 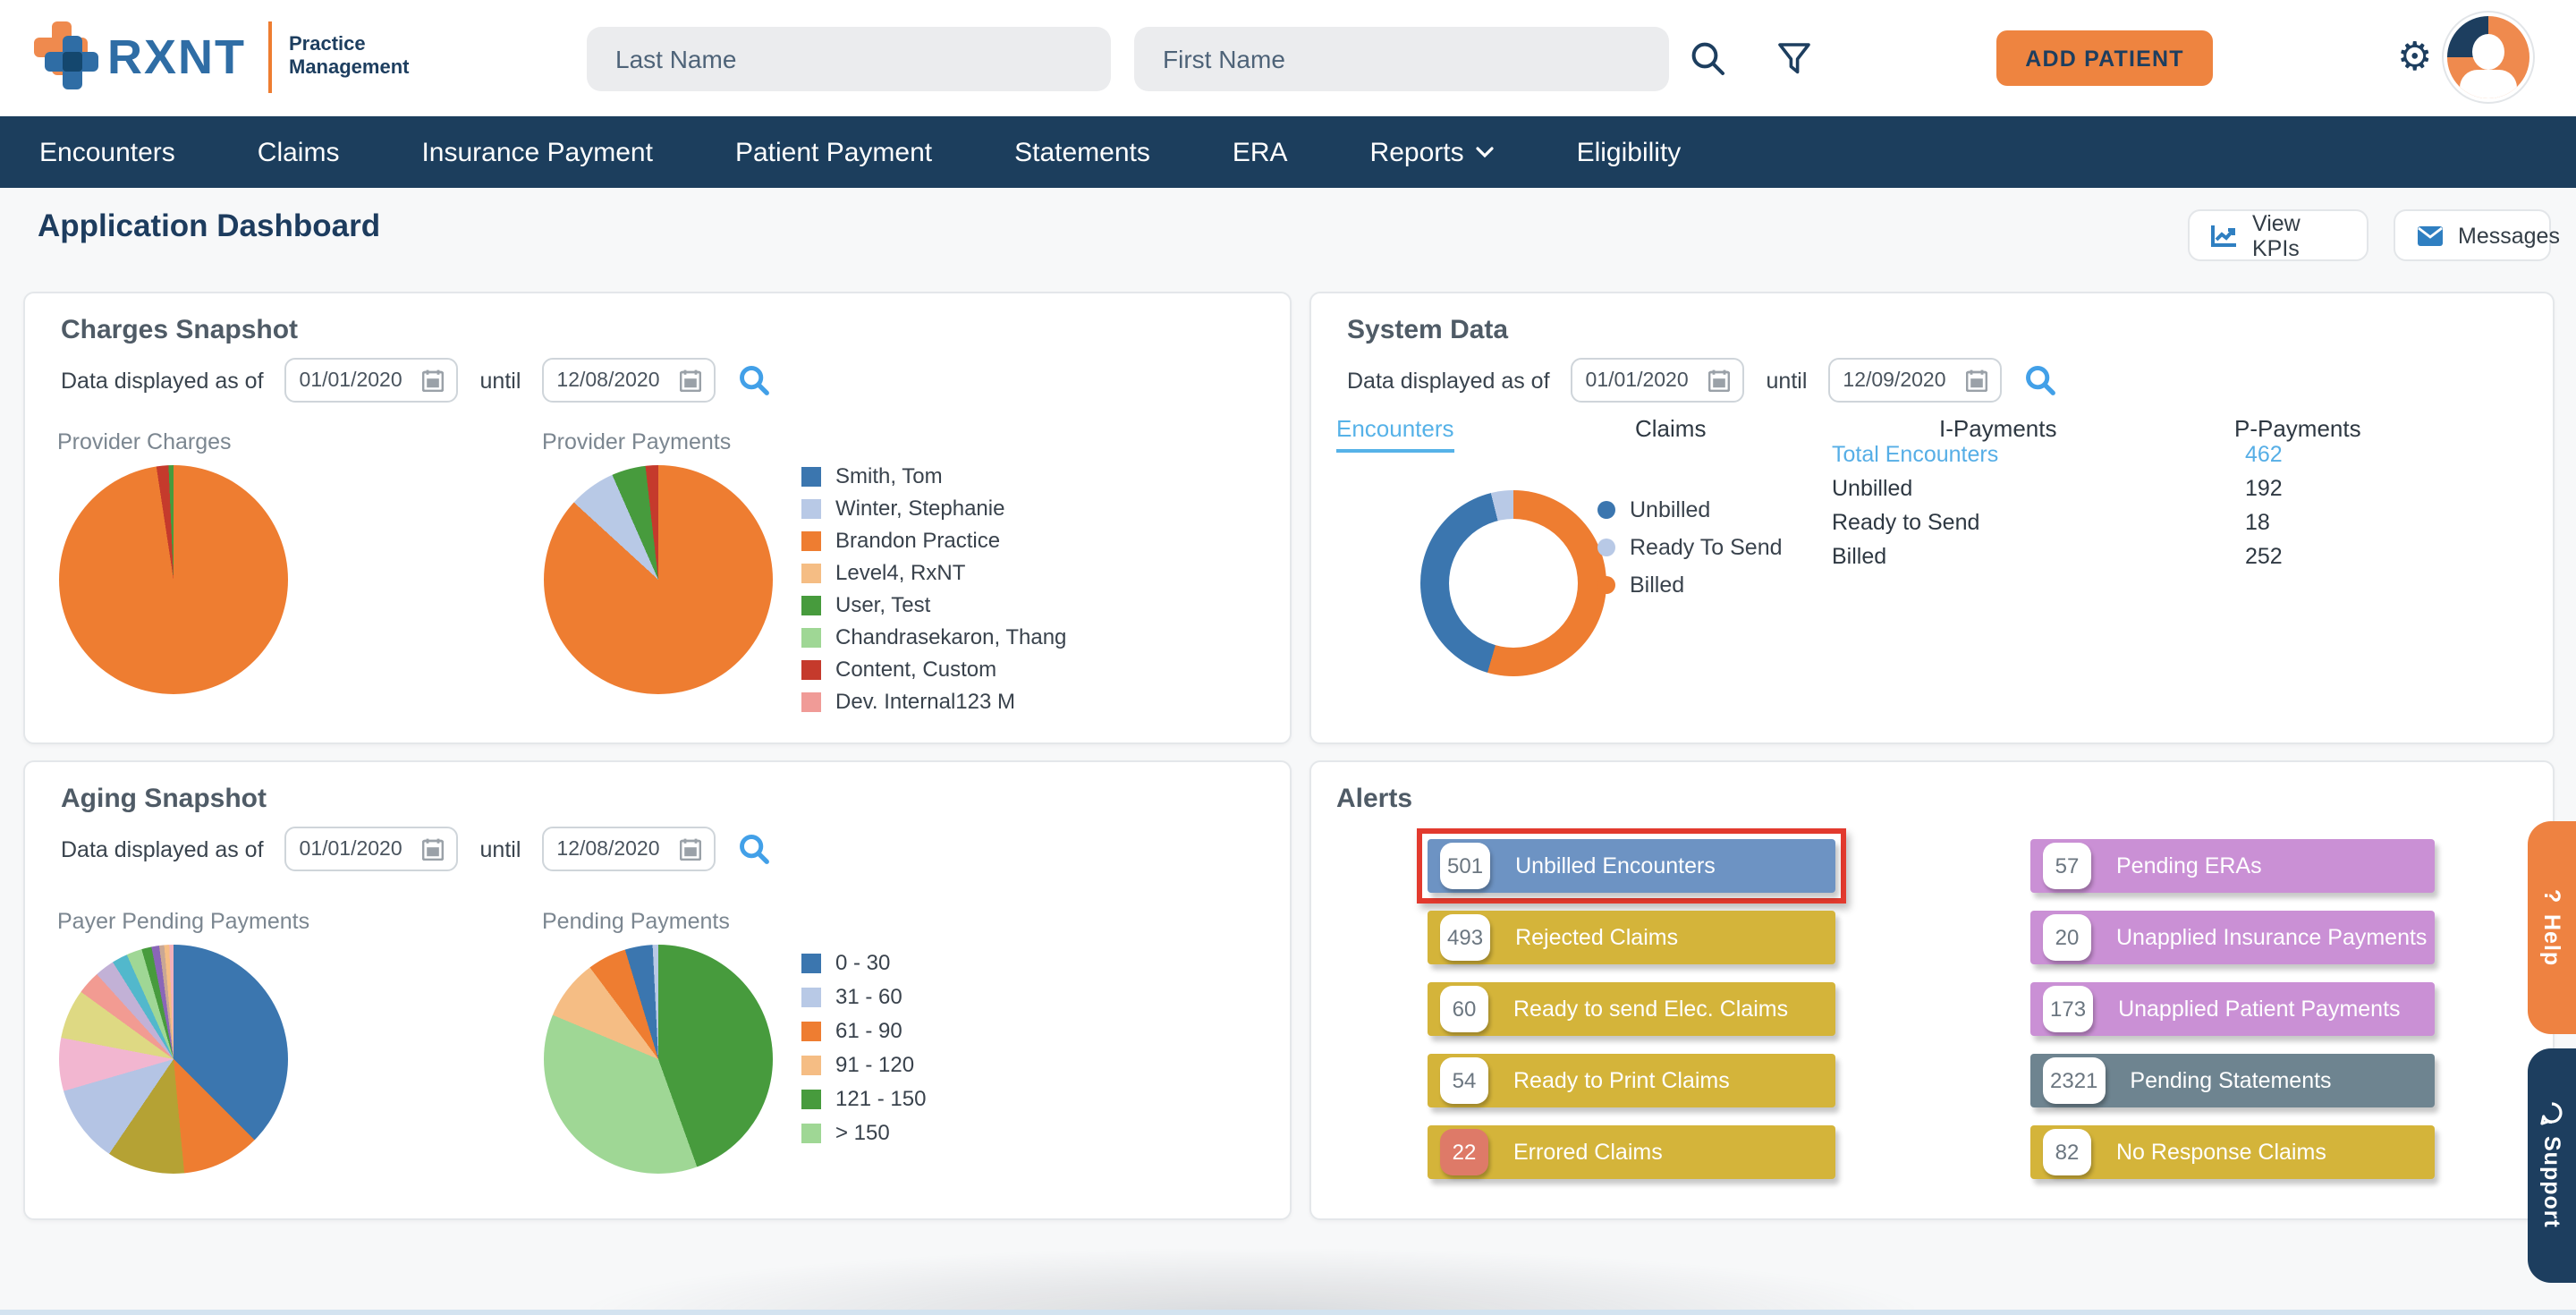 What do you see at coordinates (1998, 428) in the screenshot?
I see `tab-i-payments: I-Payments` at bounding box center [1998, 428].